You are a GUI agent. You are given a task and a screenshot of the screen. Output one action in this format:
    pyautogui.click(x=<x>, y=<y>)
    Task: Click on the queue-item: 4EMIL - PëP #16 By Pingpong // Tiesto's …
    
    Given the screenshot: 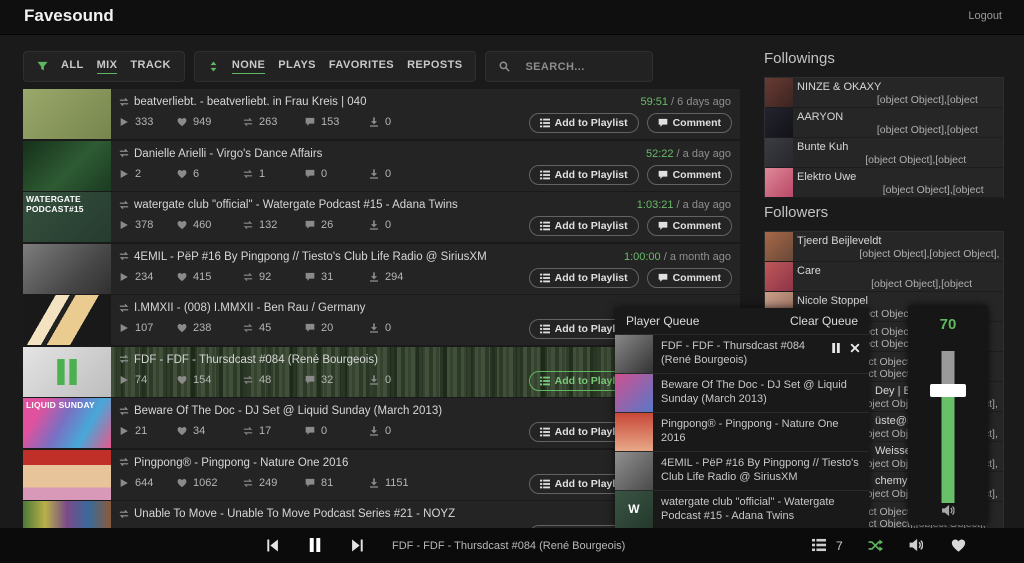 What is the action you would take?
    pyautogui.click(x=742, y=470)
    